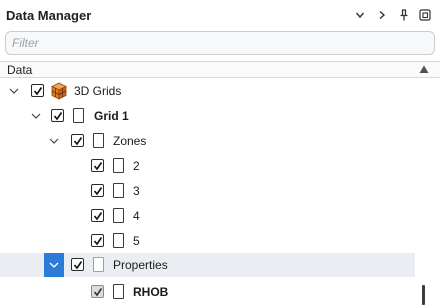 Image resolution: width=440 pixels, height=305 pixels. I want to click on tree-row-zones: Zones, so click(207, 141).